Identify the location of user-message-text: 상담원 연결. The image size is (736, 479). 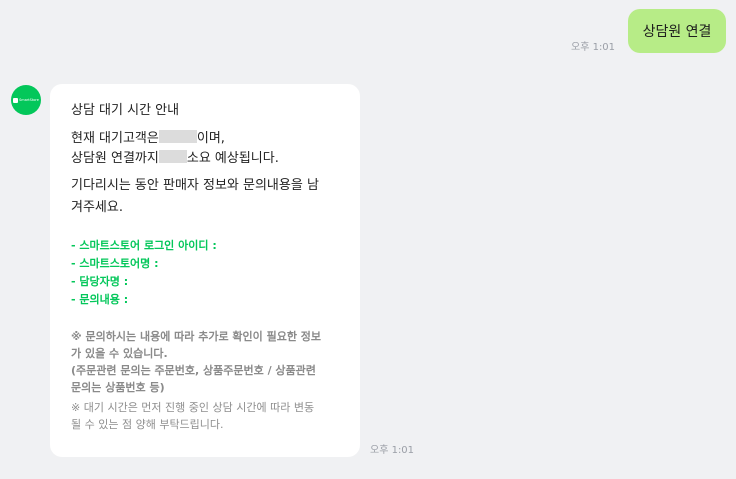
(677, 32).